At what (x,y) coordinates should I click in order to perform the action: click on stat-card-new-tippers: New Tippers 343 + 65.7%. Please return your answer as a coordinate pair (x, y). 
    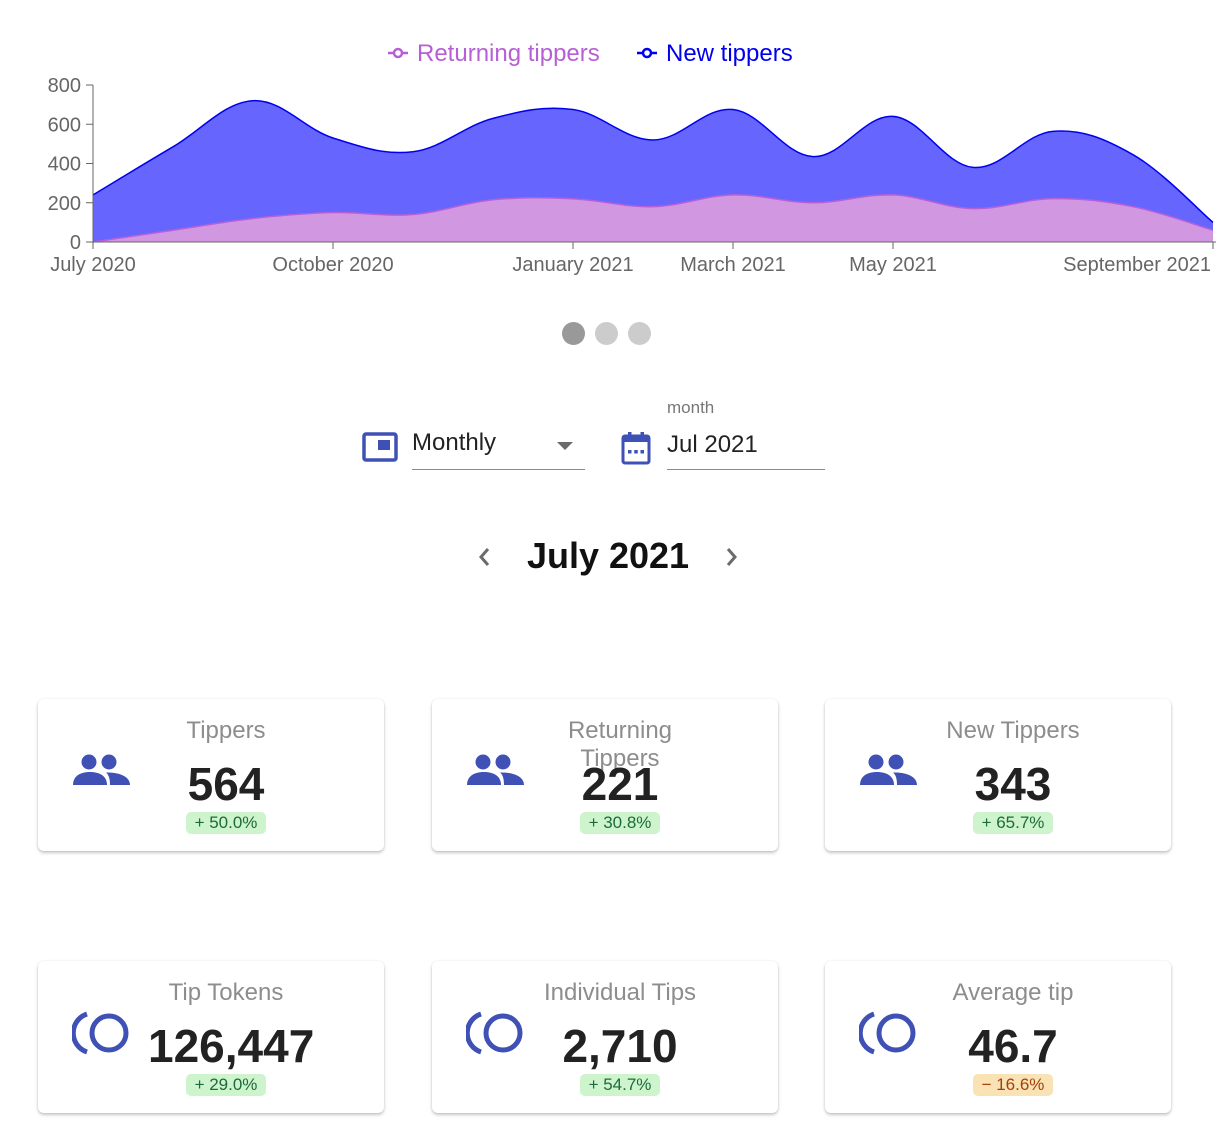
    Looking at the image, I should click on (998, 775).